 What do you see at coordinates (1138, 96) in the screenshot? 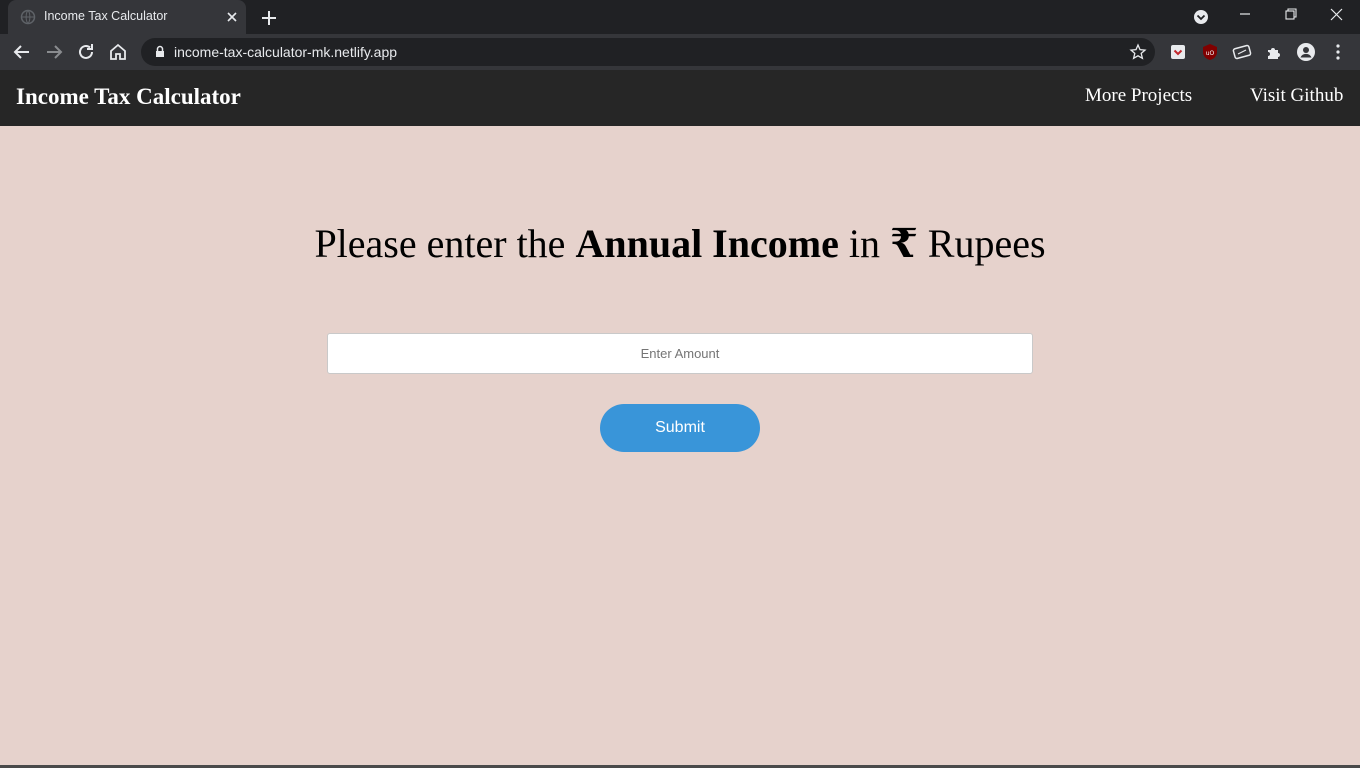
I see `nav-link-more-projects: More Projects` at bounding box center [1138, 96].